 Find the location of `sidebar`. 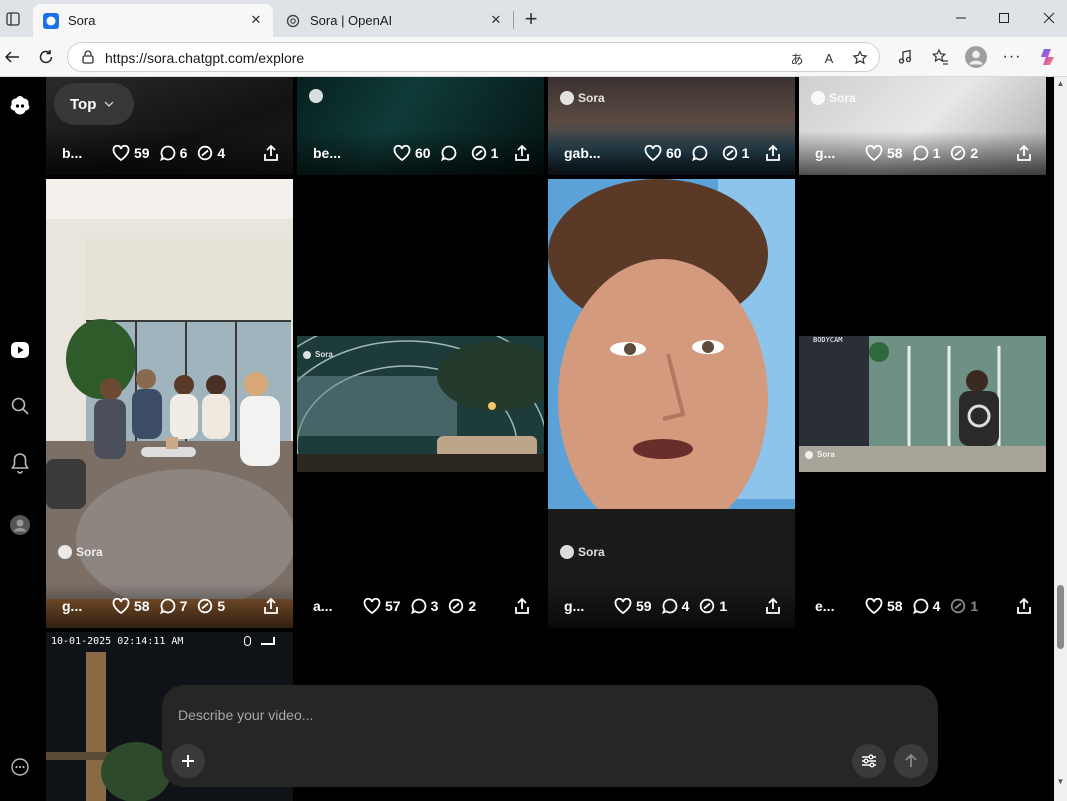

sidebar is located at coordinates (20, 439).